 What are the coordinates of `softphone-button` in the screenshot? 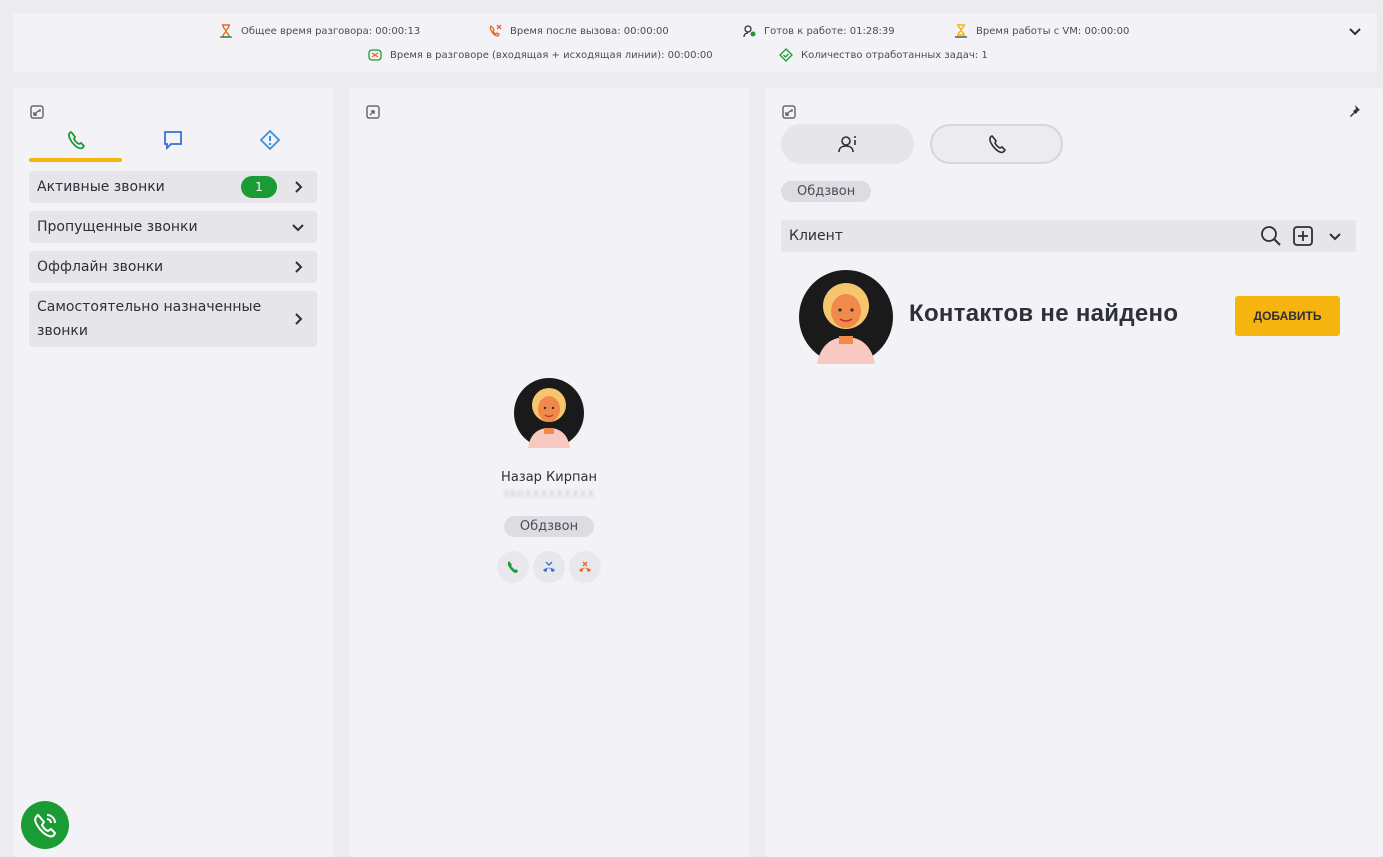 It's located at (45, 825).